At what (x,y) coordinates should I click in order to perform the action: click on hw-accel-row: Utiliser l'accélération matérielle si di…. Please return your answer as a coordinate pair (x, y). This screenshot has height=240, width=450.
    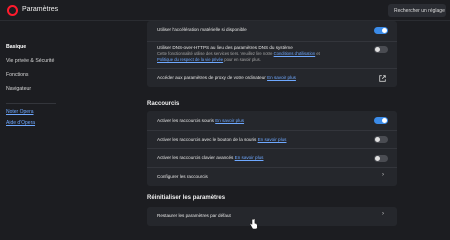
    Looking at the image, I should click on (272, 31).